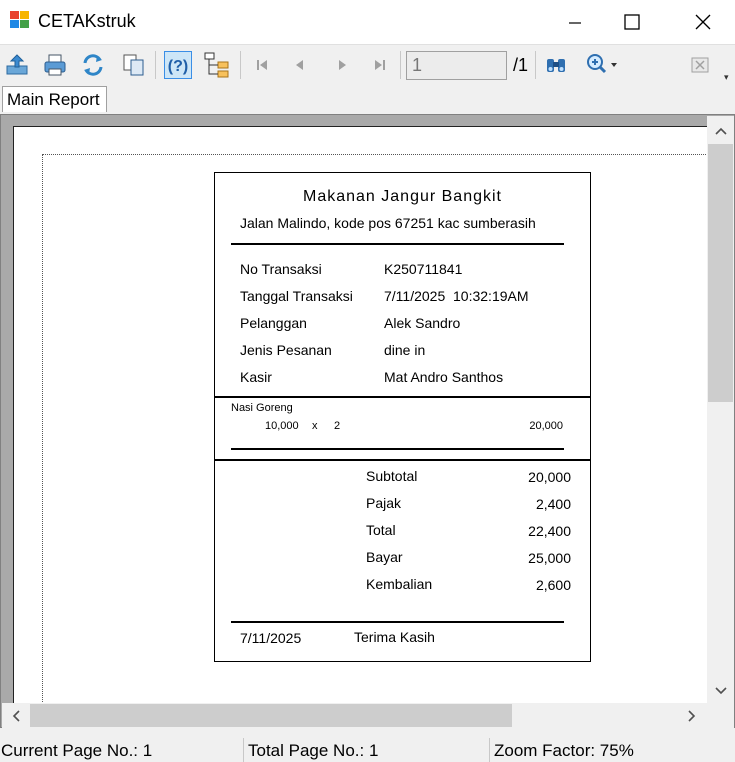  Describe the element at coordinates (286, 350) in the screenshot. I see `info-label: Jenis Pesanan` at that location.